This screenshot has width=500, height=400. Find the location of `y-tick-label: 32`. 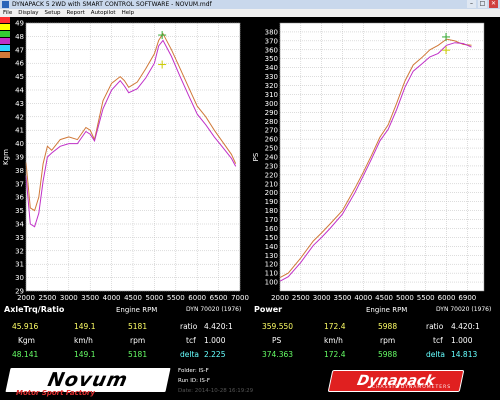

y-tick-label: 32 is located at coordinates (19, 251).